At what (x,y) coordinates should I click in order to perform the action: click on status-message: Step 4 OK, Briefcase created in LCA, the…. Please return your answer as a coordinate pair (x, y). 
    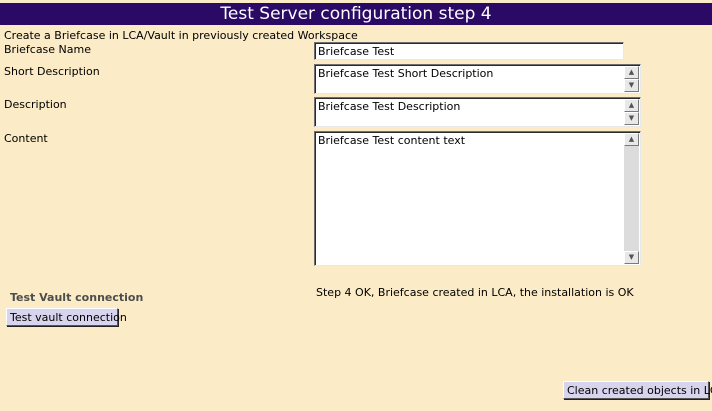
    Looking at the image, I should click on (475, 292).